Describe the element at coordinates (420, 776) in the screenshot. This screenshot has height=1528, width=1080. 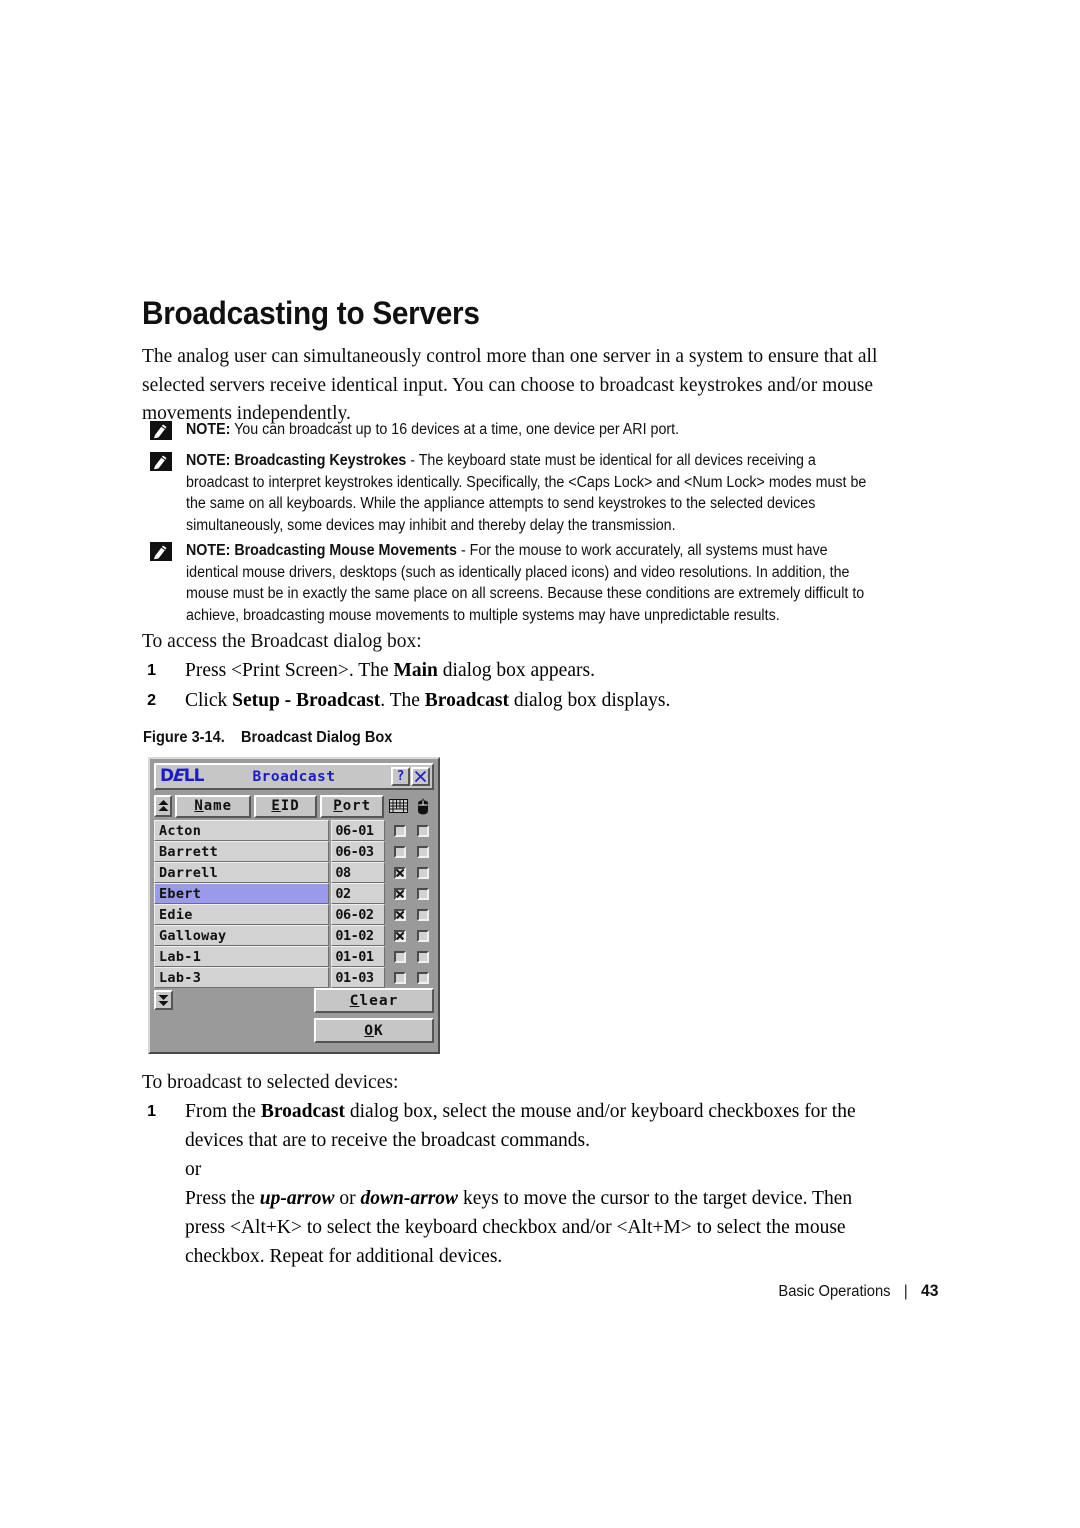
I see `close-icon` at that location.